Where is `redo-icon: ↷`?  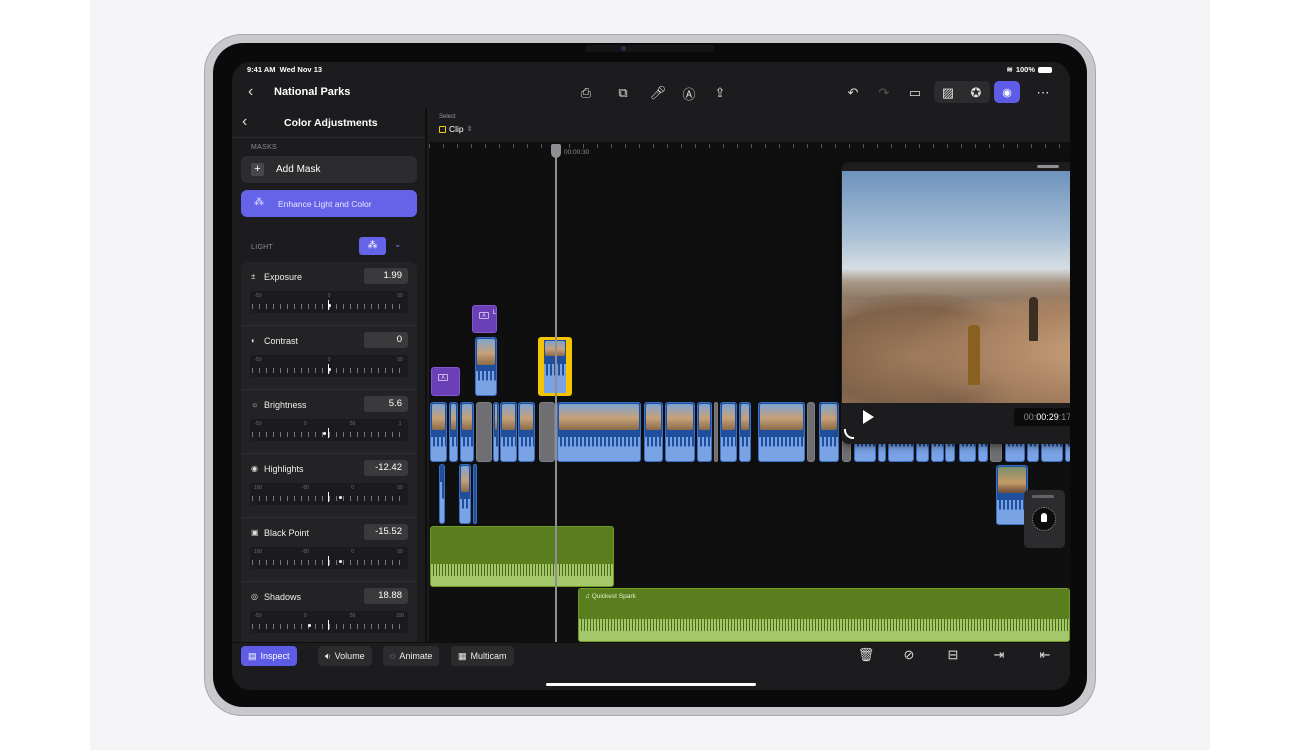 redo-icon: ↷ is located at coordinates (884, 92).